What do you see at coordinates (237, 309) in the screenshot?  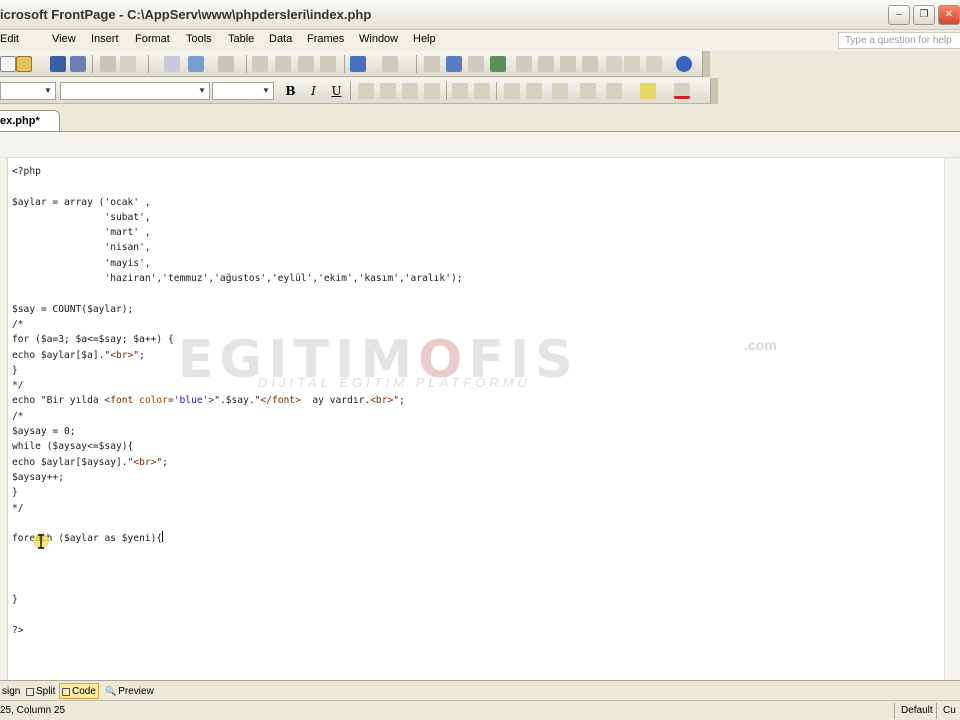 I see `code-line: $say = COUNT($aylar);` at bounding box center [237, 309].